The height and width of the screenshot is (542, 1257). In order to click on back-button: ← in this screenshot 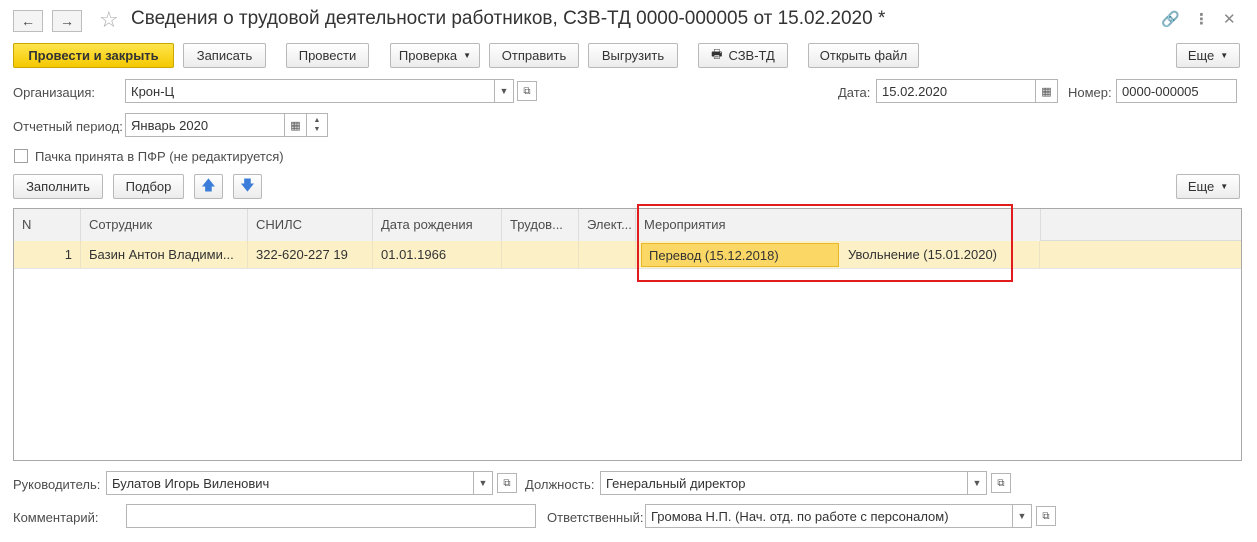, I will do `click(28, 21)`.